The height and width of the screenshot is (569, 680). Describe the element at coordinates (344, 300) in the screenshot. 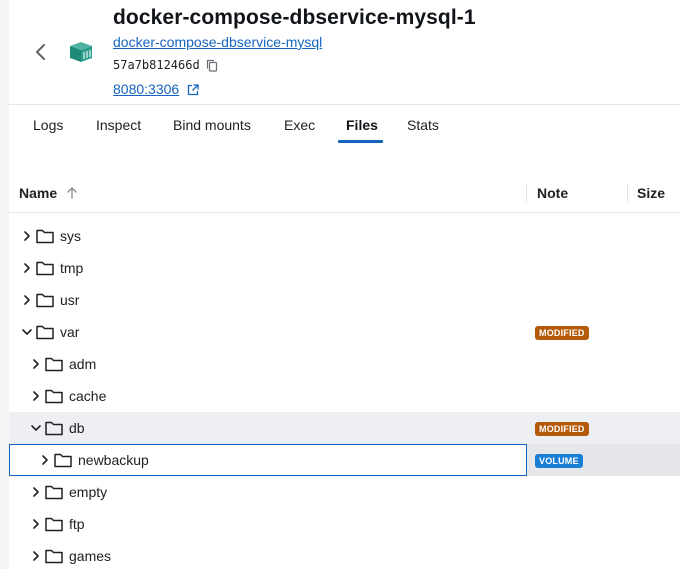

I see `table-row: usr` at that location.